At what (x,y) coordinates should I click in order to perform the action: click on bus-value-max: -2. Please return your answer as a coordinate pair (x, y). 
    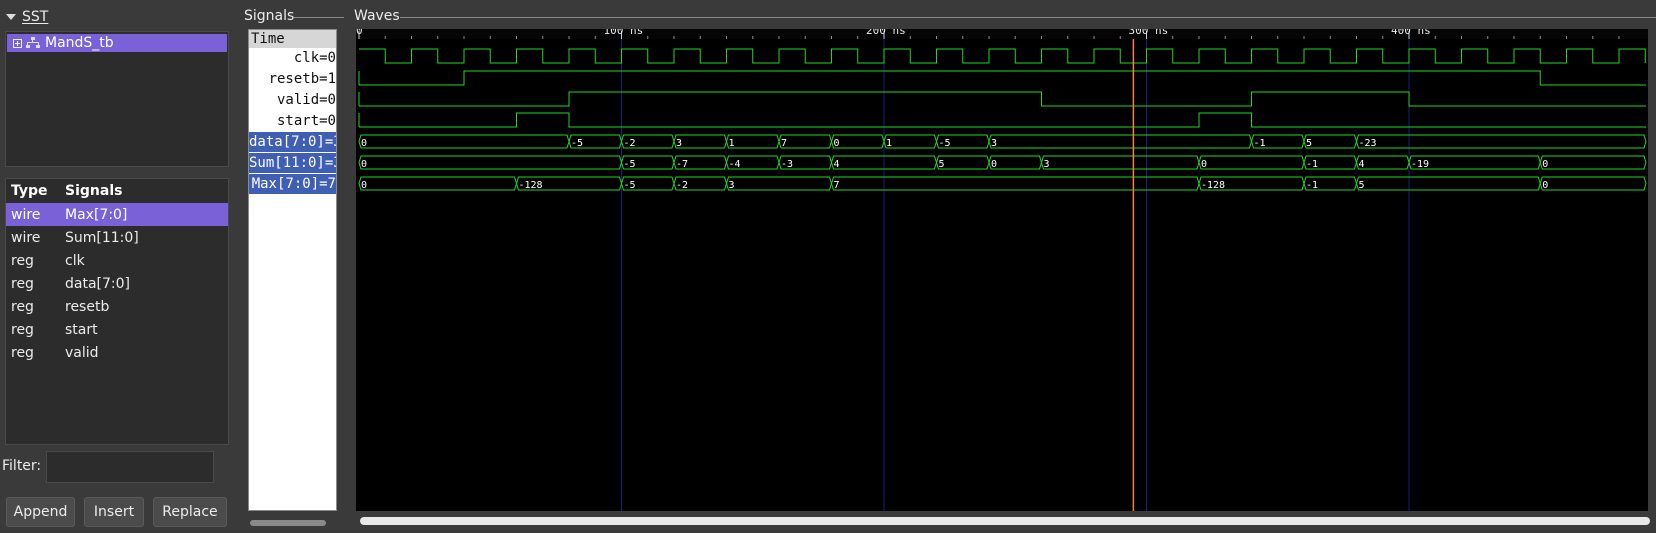
    Looking at the image, I should click on (682, 185).